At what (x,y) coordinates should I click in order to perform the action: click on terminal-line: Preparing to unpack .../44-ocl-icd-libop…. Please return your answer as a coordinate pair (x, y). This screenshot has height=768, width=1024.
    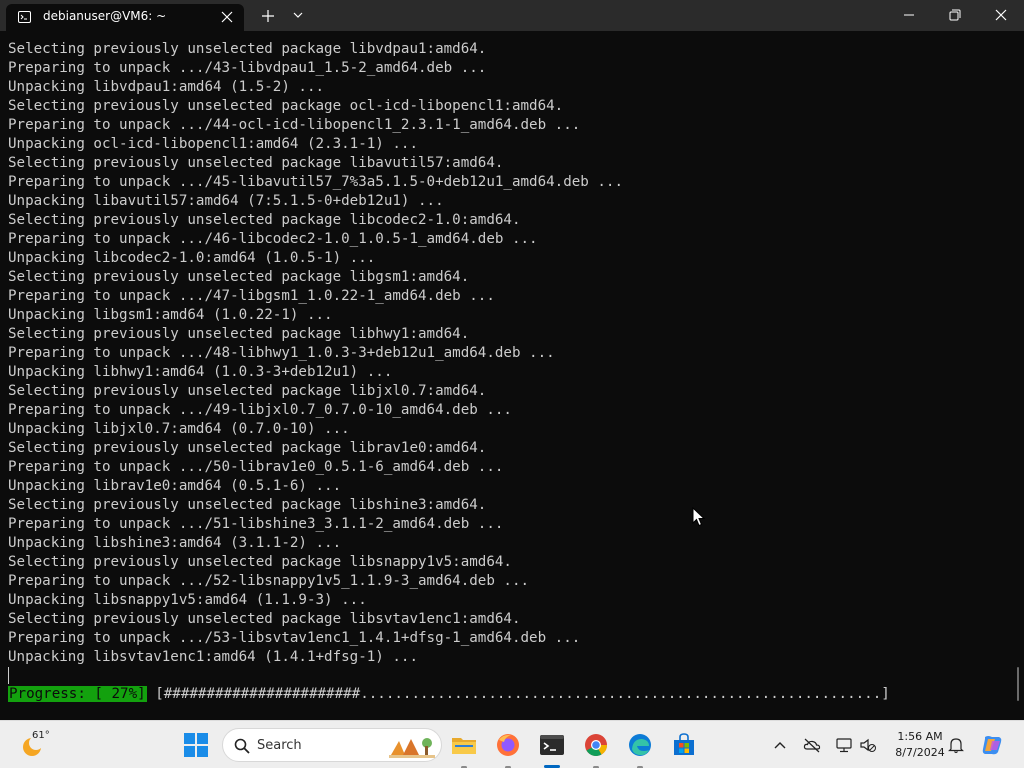
    Looking at the image, I should click on (294, 125).